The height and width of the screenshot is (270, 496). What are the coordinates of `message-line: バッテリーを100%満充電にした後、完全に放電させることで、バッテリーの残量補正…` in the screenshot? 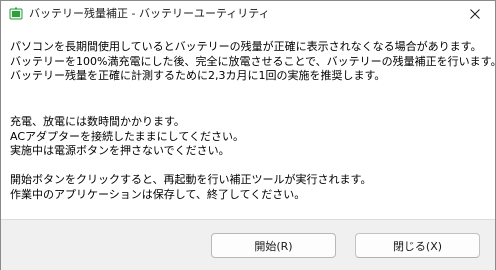 It's located at (253, 61).